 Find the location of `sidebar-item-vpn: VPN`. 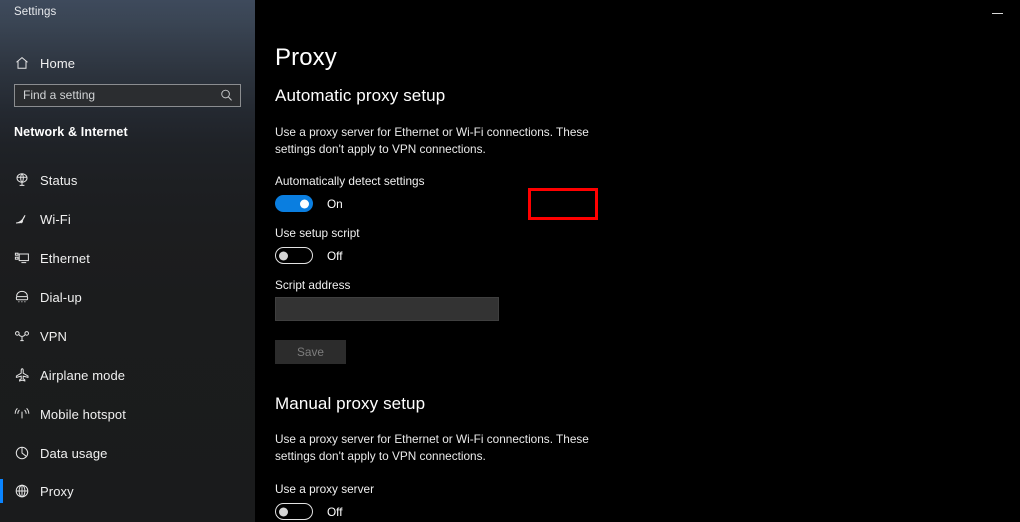

sidebar-item-vpn: VPN is located at coordinates (127, 336).